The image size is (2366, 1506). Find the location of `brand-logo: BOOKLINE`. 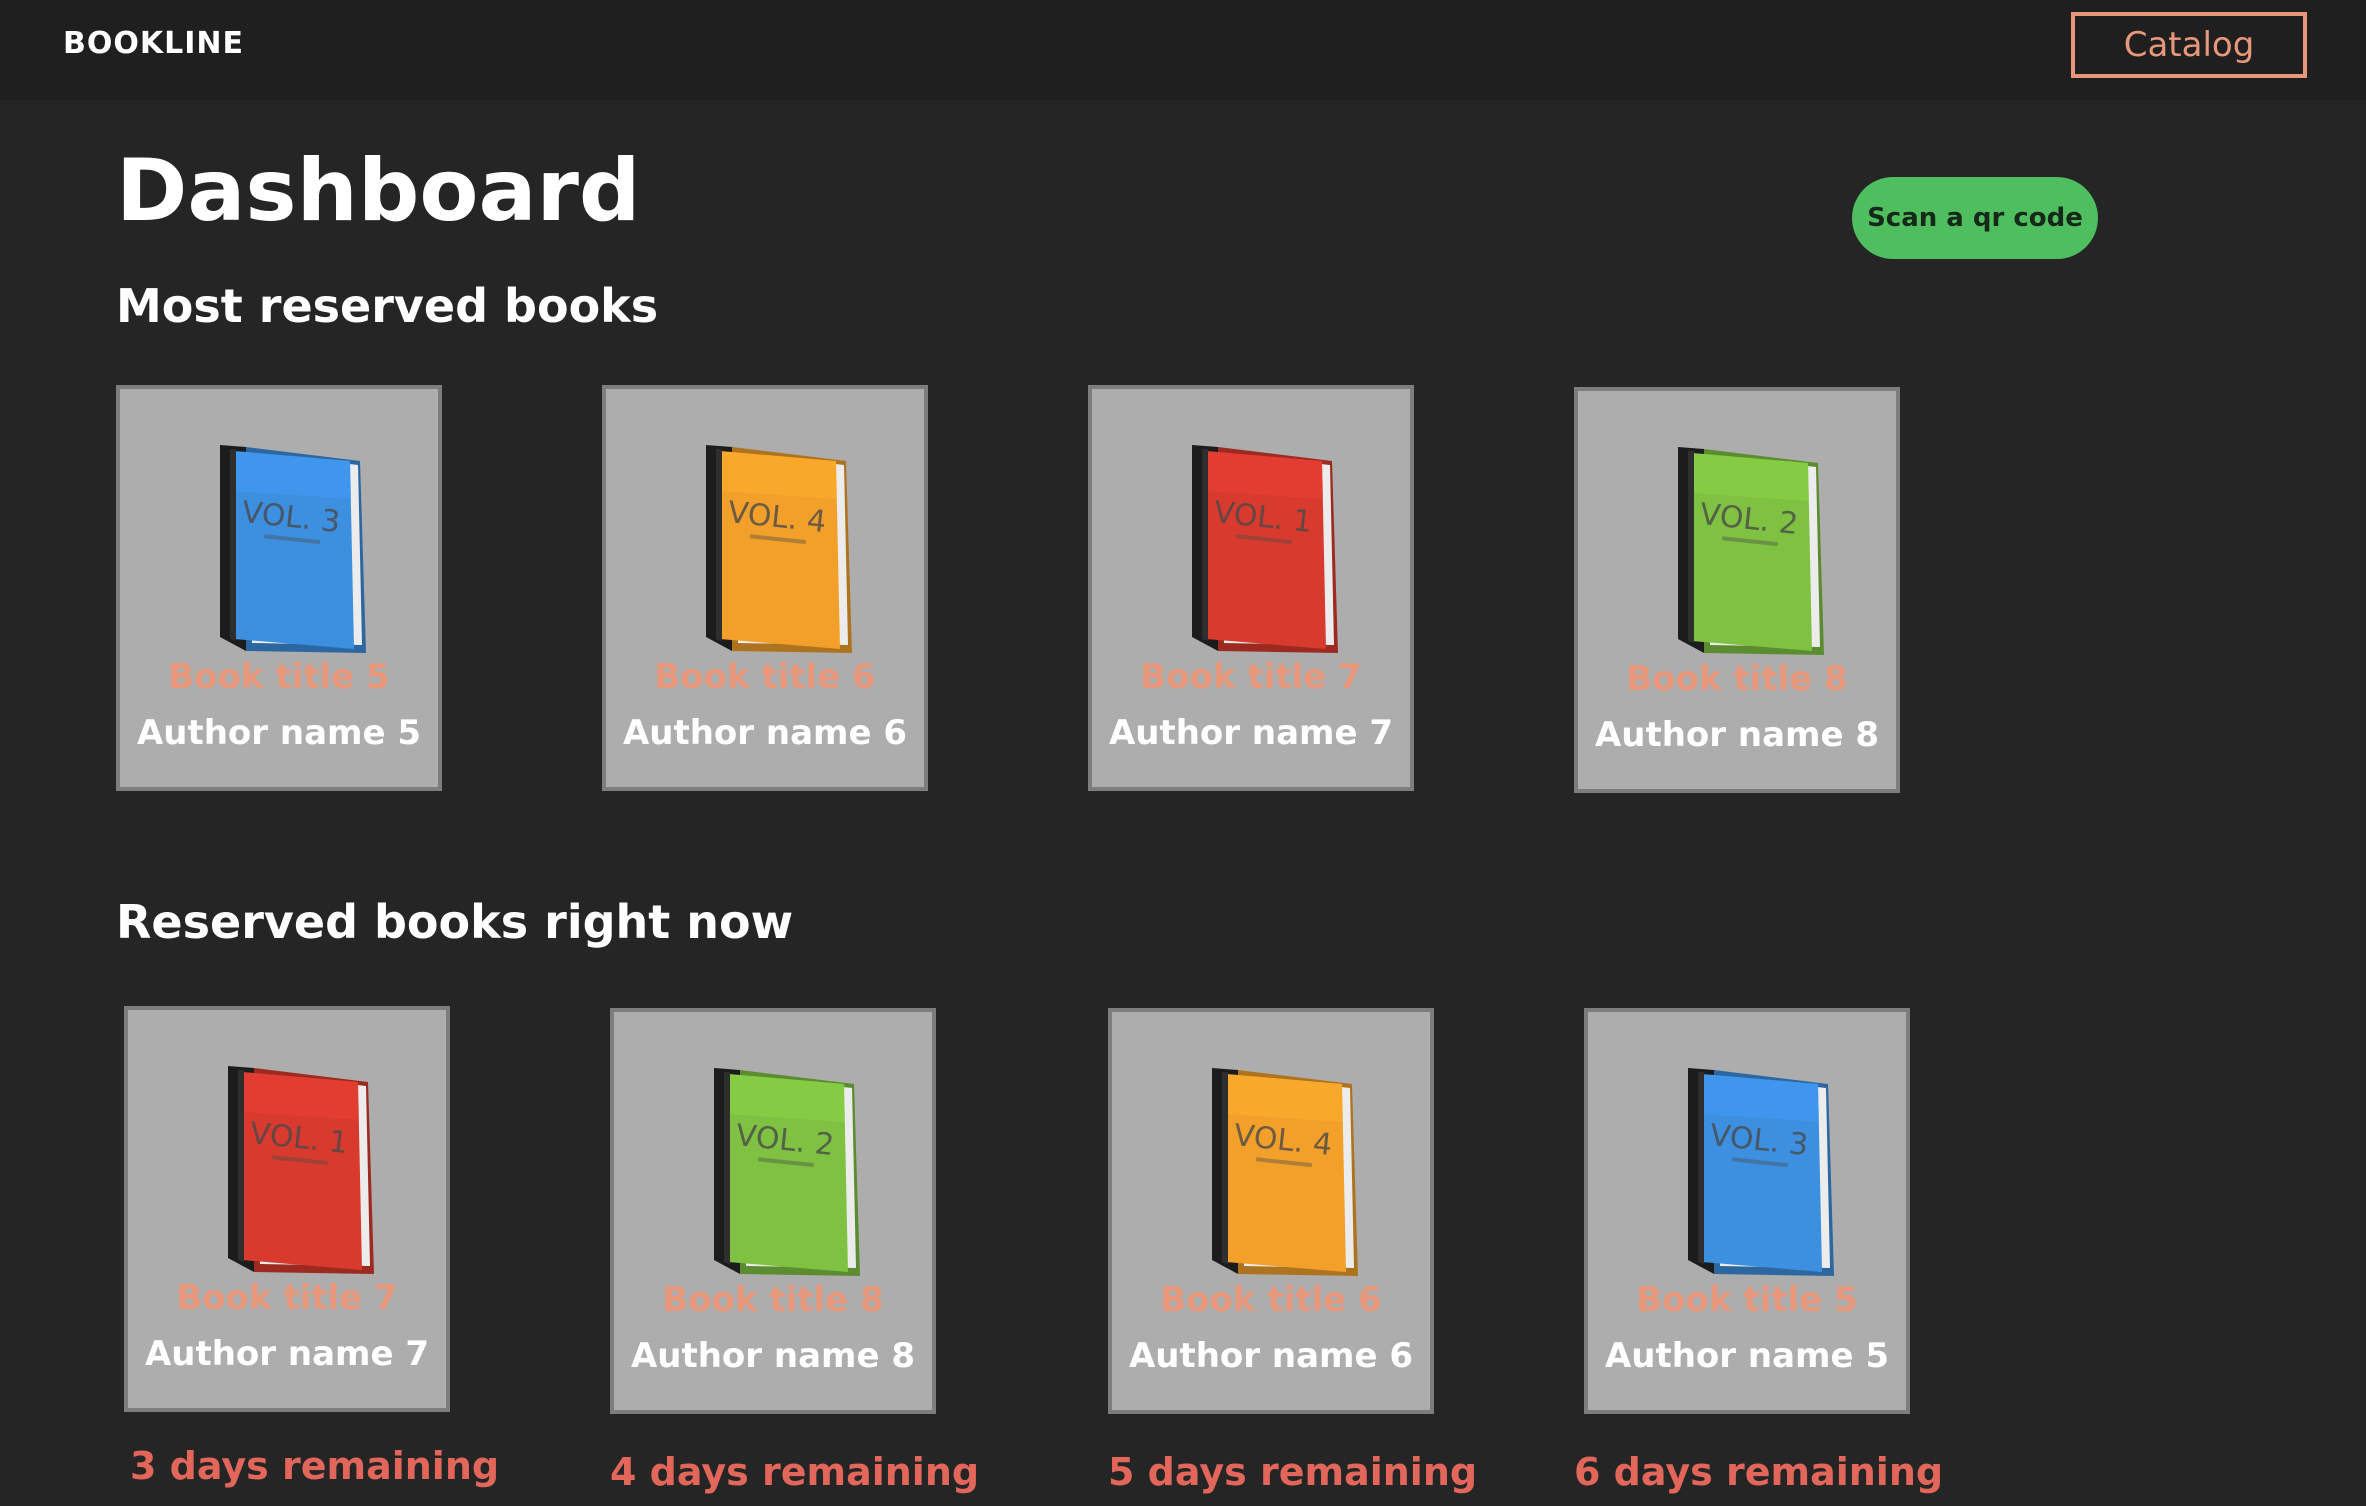

brand-logo: BOOKLINE is located at coordinates (153, 43).